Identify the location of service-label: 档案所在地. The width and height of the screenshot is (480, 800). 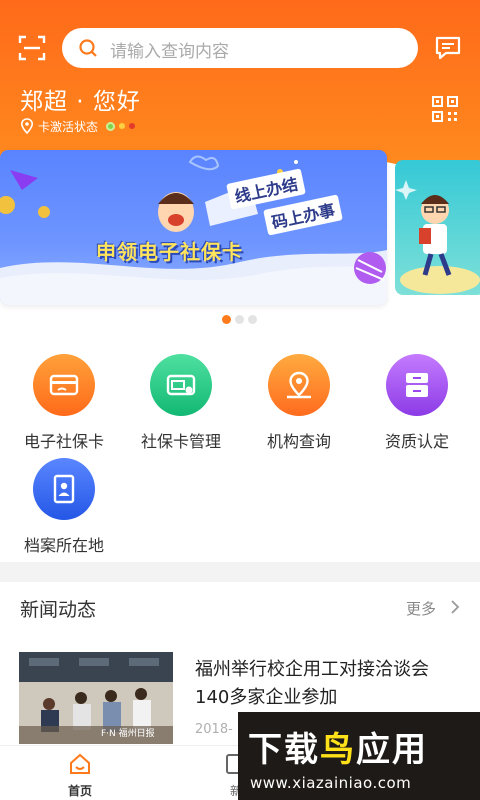
(63, 545).